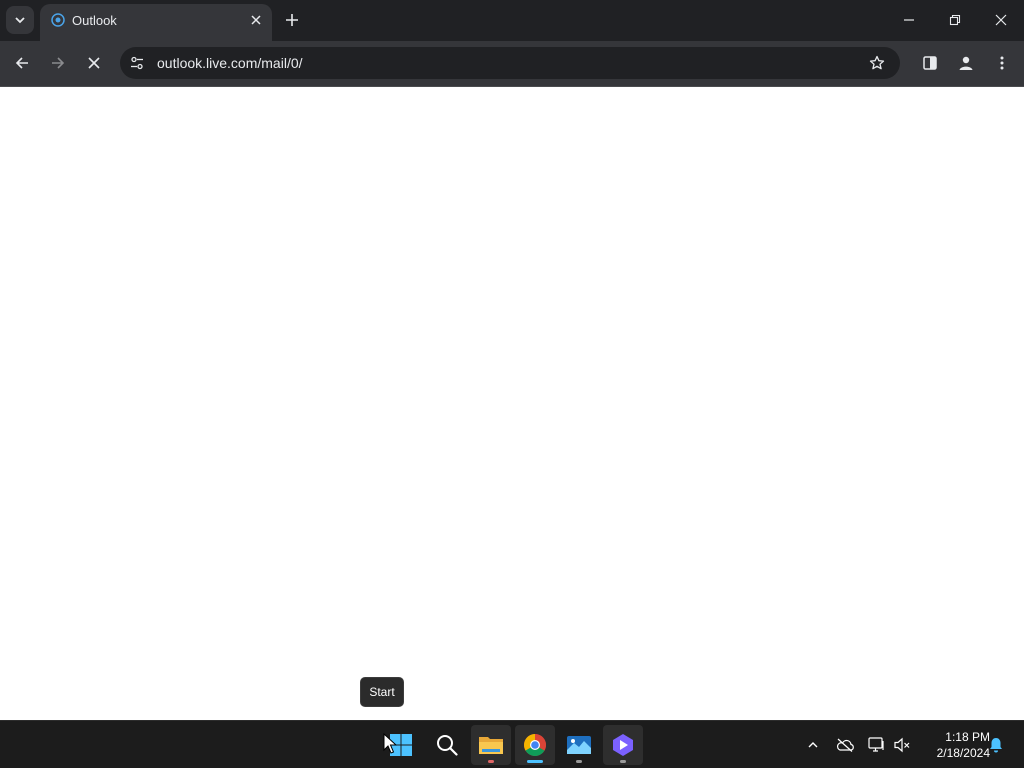 This screenshot has height=768, width=1024. I want to click on bell-icon, so click(996, 745).